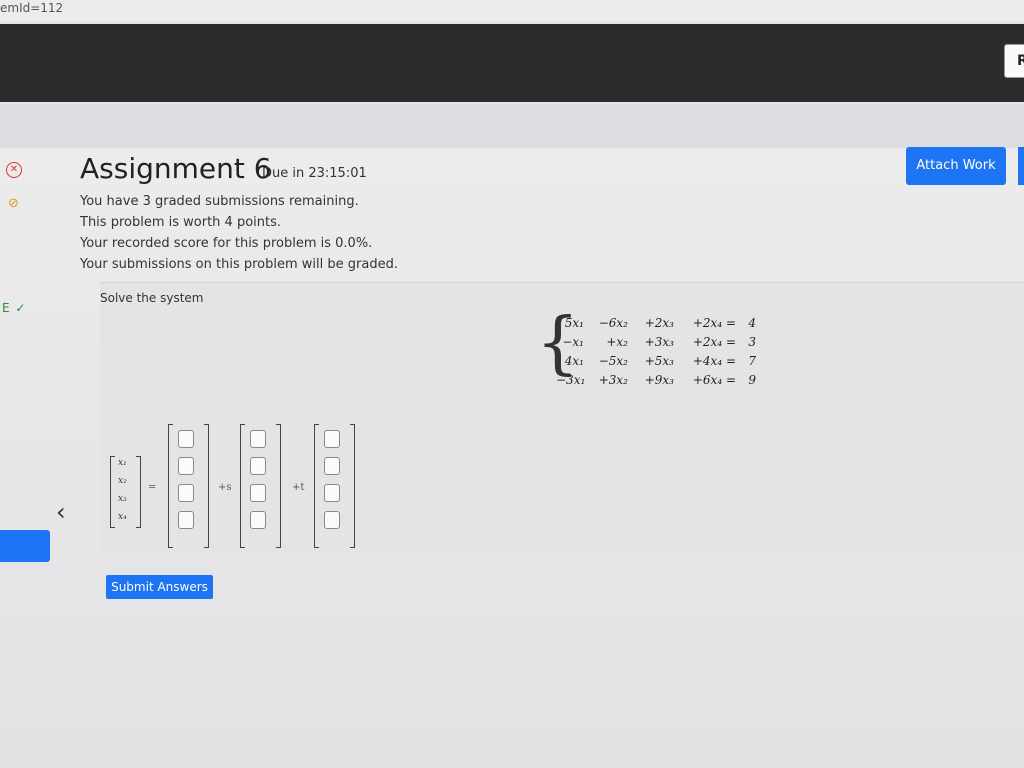 The image size is (1024, 768). What do you see at coordinates (512, 63) in the screenshot?
I see `top-navigation-bar` at bounding box center [512, 63].